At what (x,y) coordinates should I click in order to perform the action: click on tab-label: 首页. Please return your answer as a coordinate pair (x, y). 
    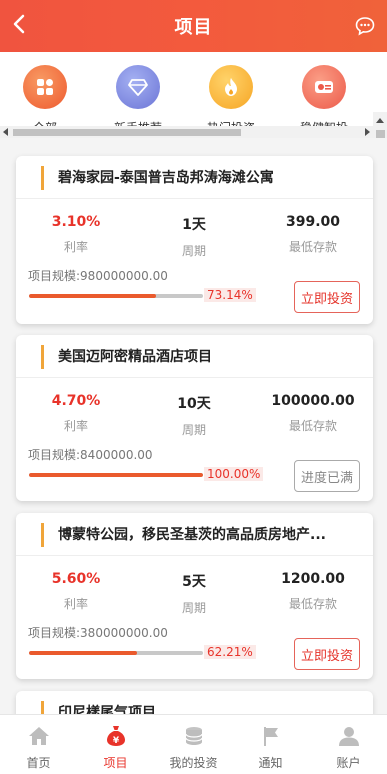
    Looking at the image, I should click on (38, 763).